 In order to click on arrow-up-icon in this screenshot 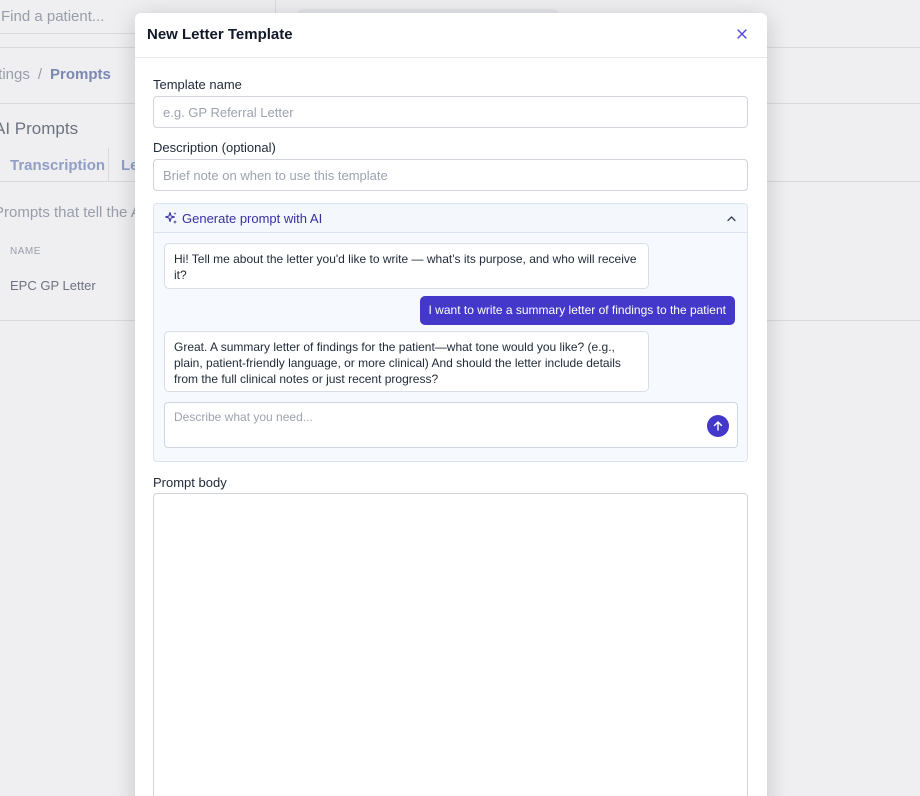, I will do `click(718, 426)`.